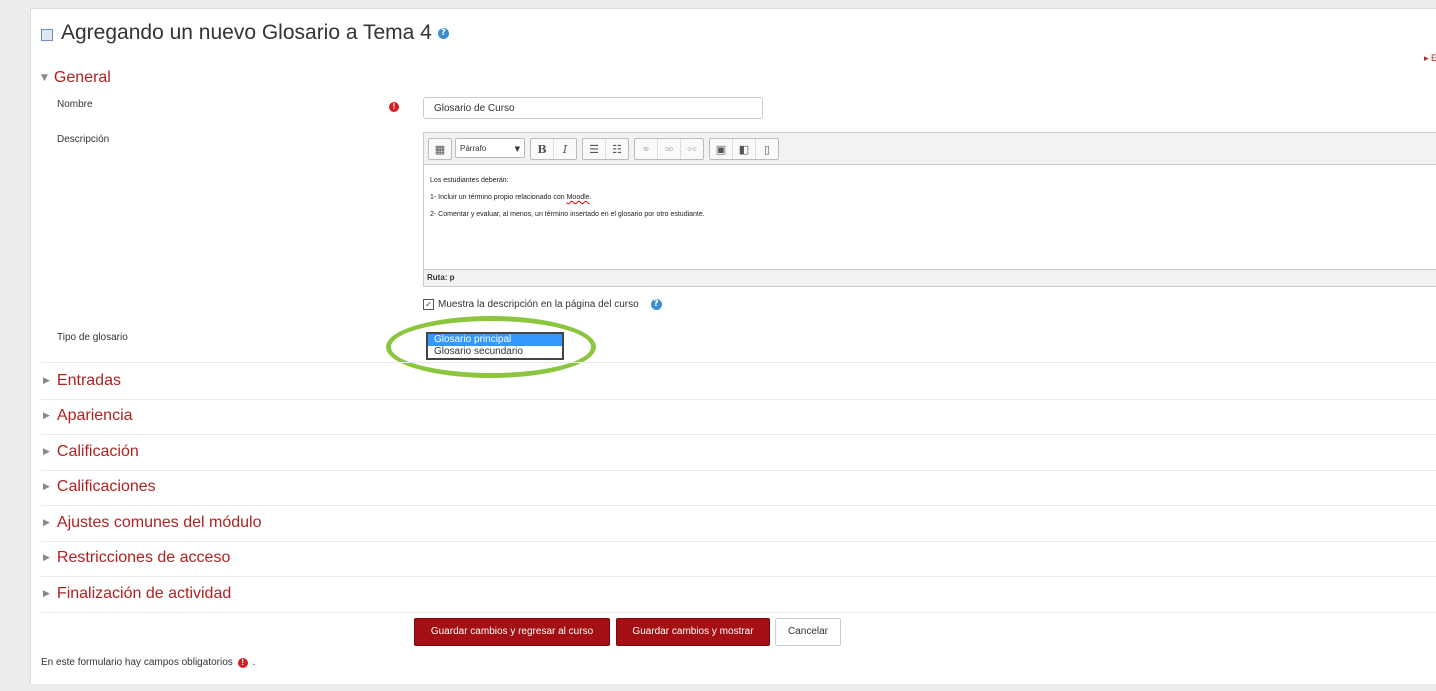 The height and width of the screenshot is (691, 1436). Describe the element at coordinates (254, 662) in the screenshot. I see `required-note-suffix: .` at that location.